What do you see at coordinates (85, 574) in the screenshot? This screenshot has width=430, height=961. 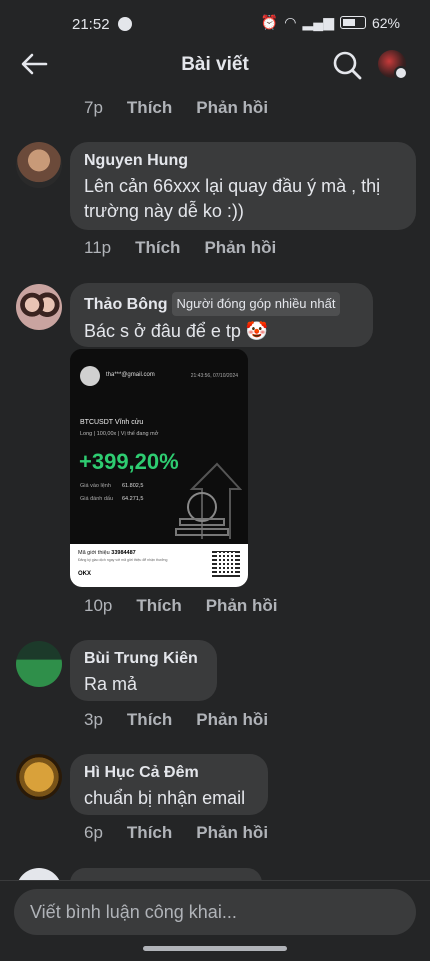 I see `okx-logo: OKX` at bounding box center [85, 574].